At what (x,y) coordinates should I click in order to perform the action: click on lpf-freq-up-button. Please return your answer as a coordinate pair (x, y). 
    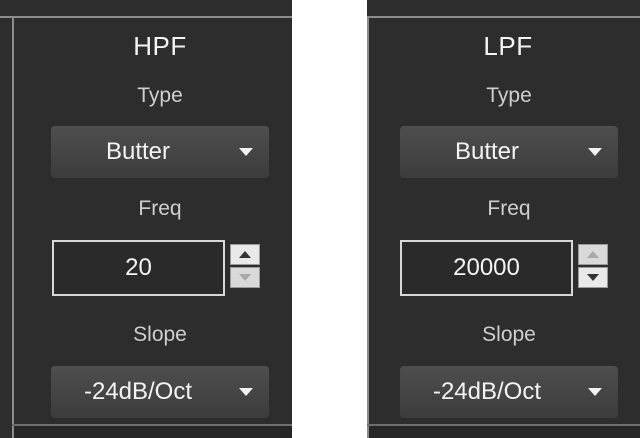
    Looking at the image, I should click on (593, 254).